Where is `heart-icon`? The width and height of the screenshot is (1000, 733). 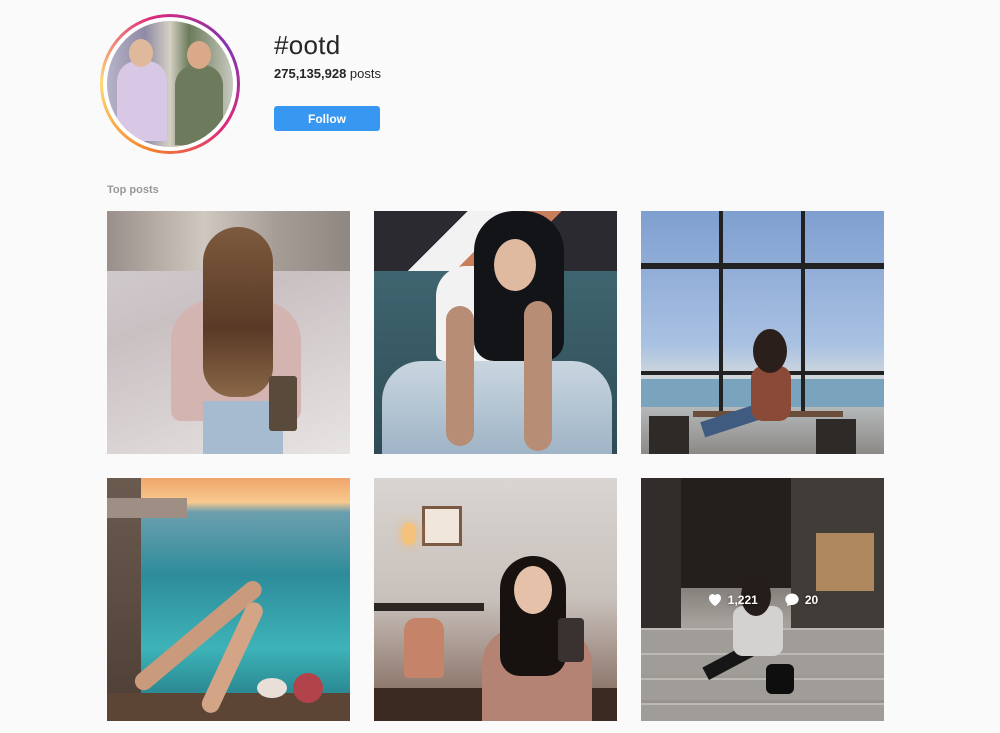 heart-icon is located at coordinates (714, 600).